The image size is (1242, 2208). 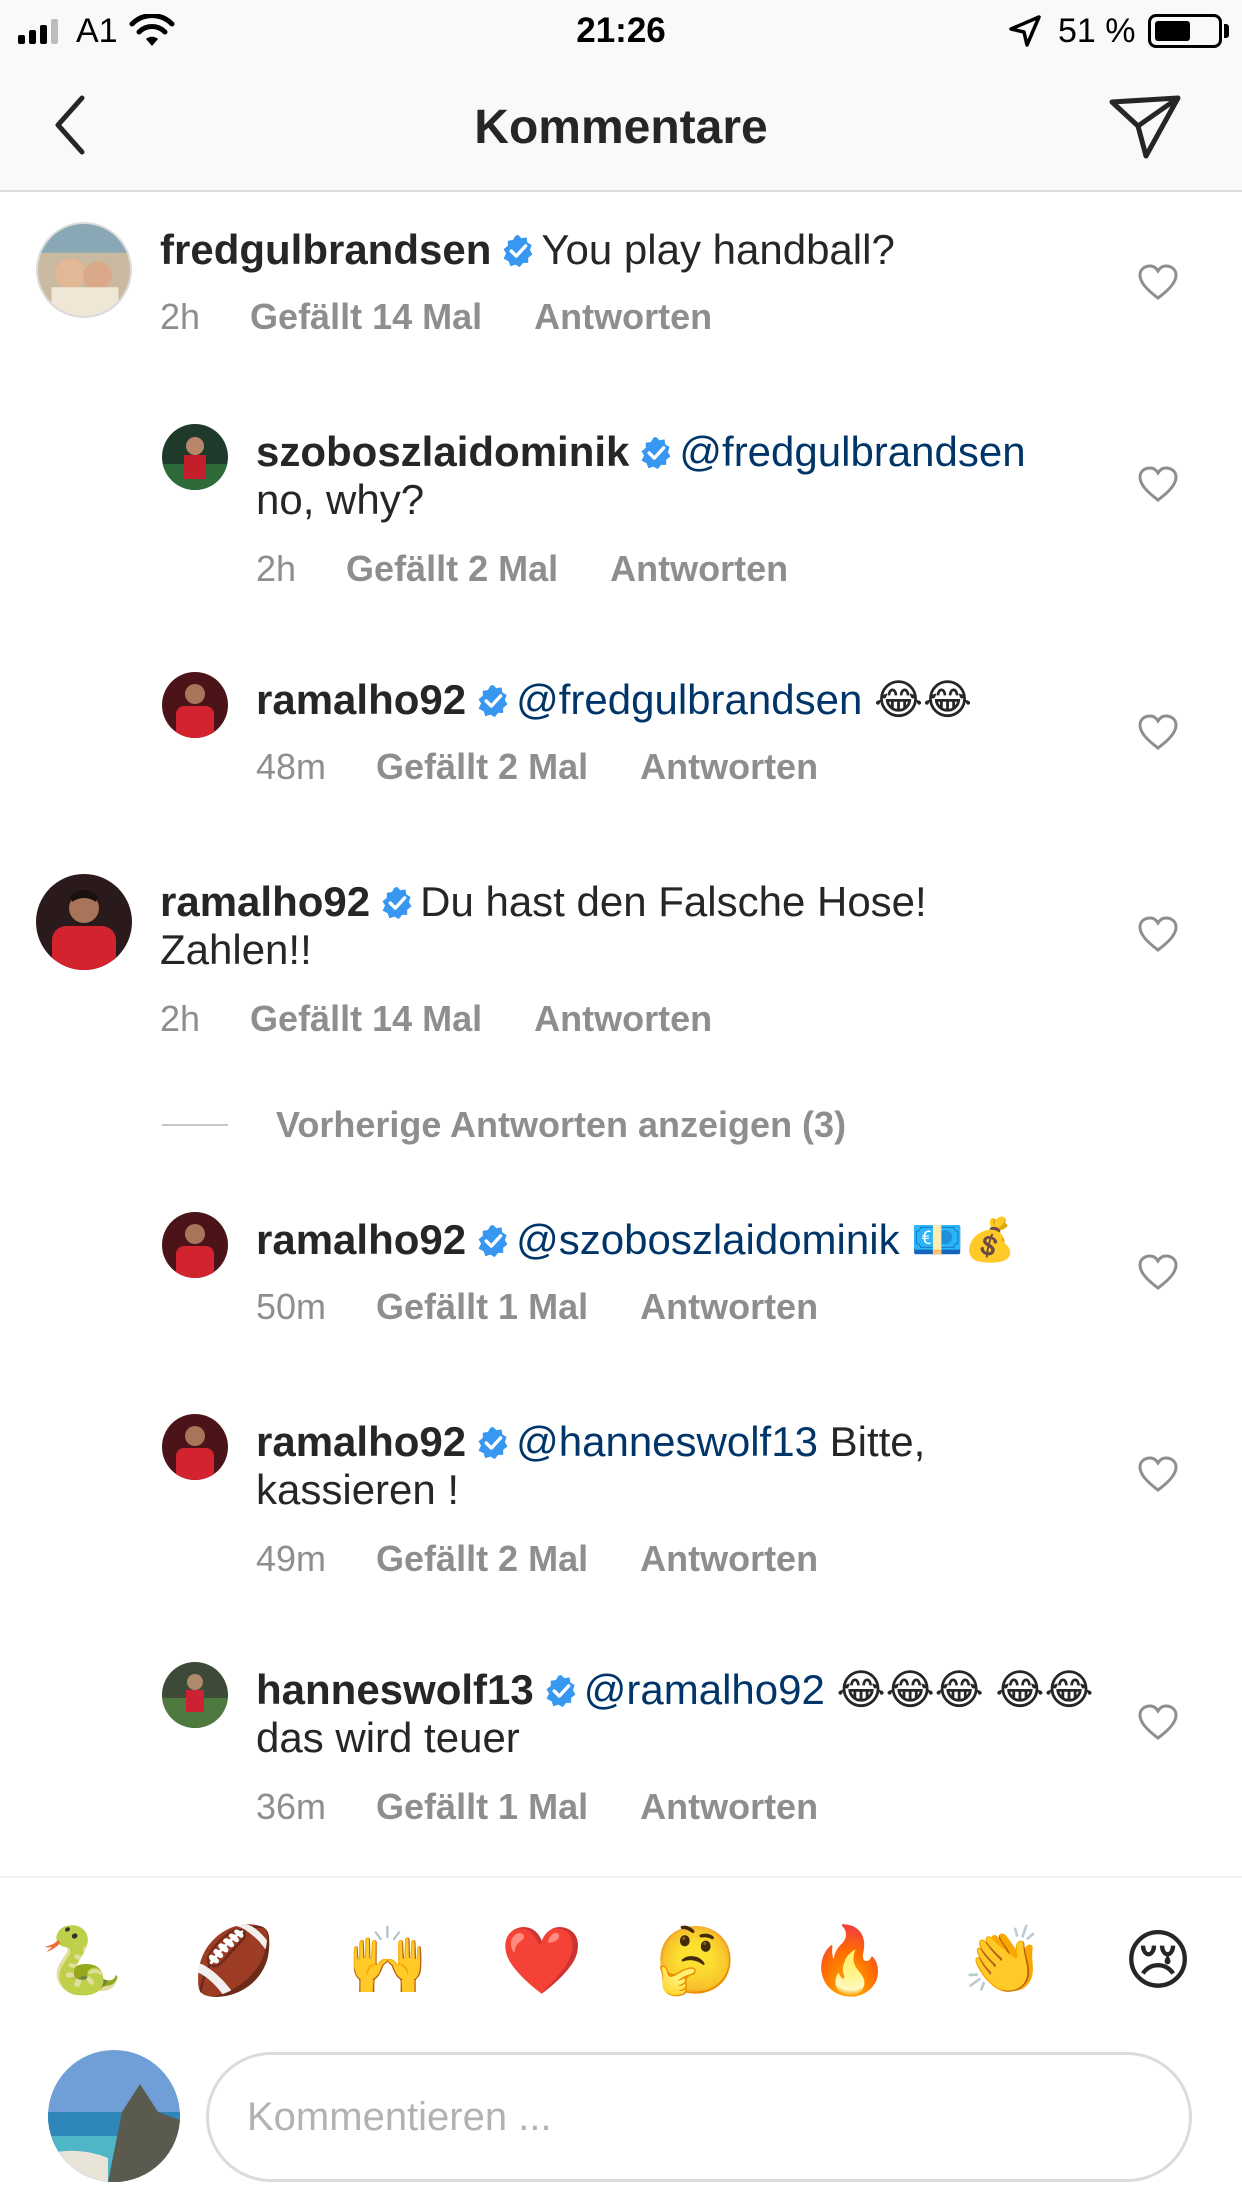 I want to click on comment-time: 48m, so click(x=291, y=766).